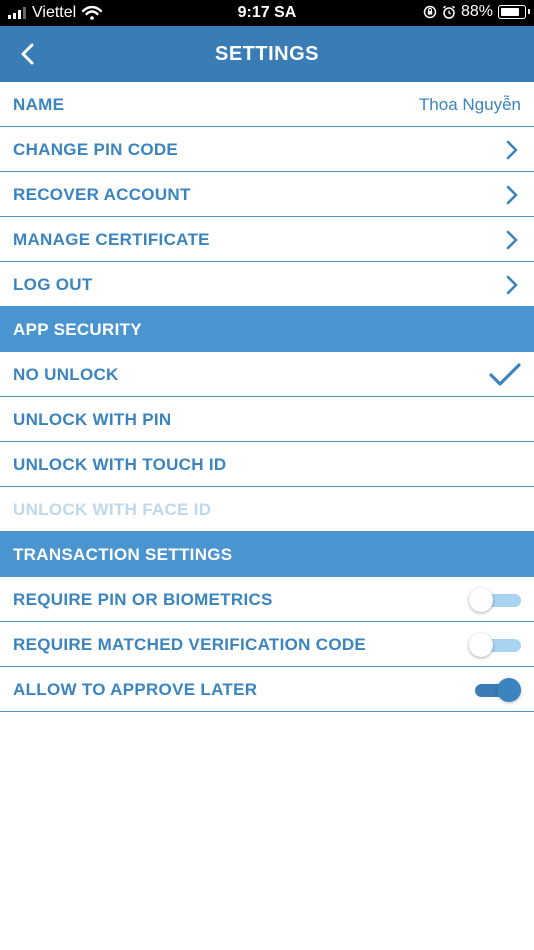  What do you see at coordinates (267, 104) in the screenshot?
I see `name-row: NAME Thoa Nguyễn` at bounding box center [267, 104].